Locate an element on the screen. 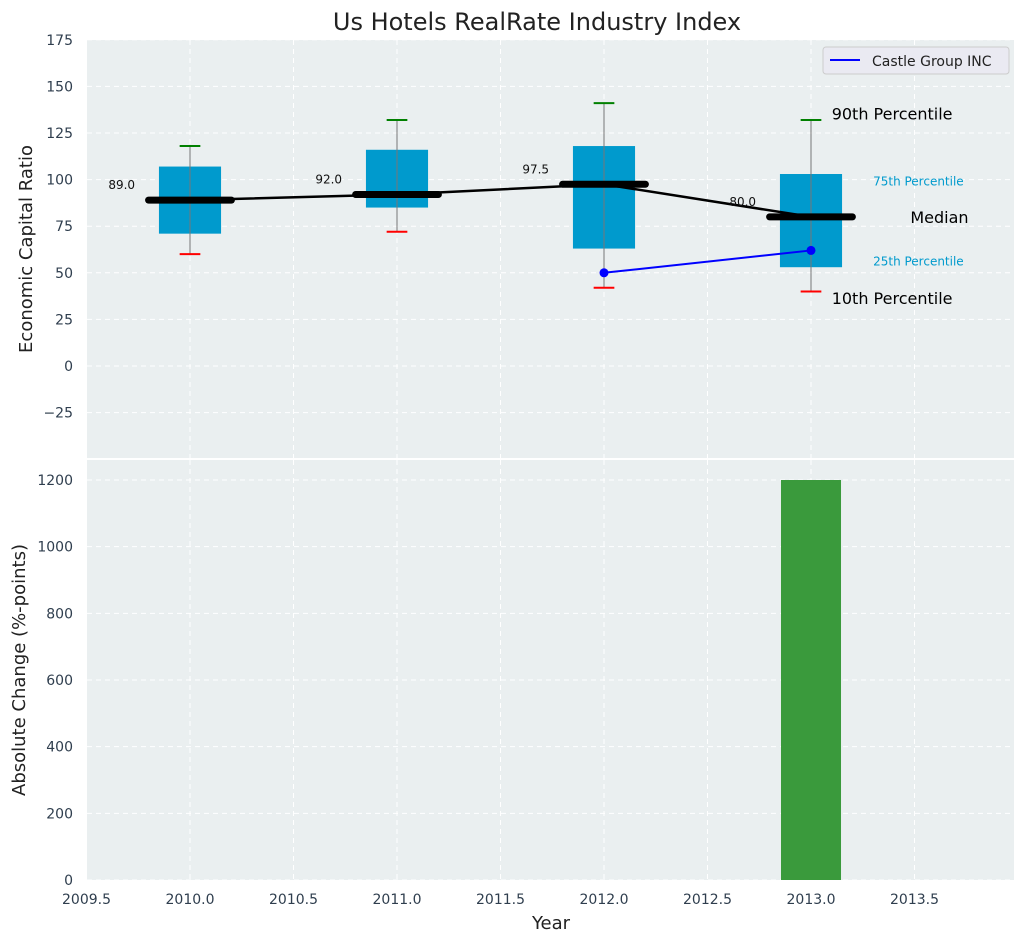  legend-label-castle: Castle Group INC is located at coordinates (932, 62).